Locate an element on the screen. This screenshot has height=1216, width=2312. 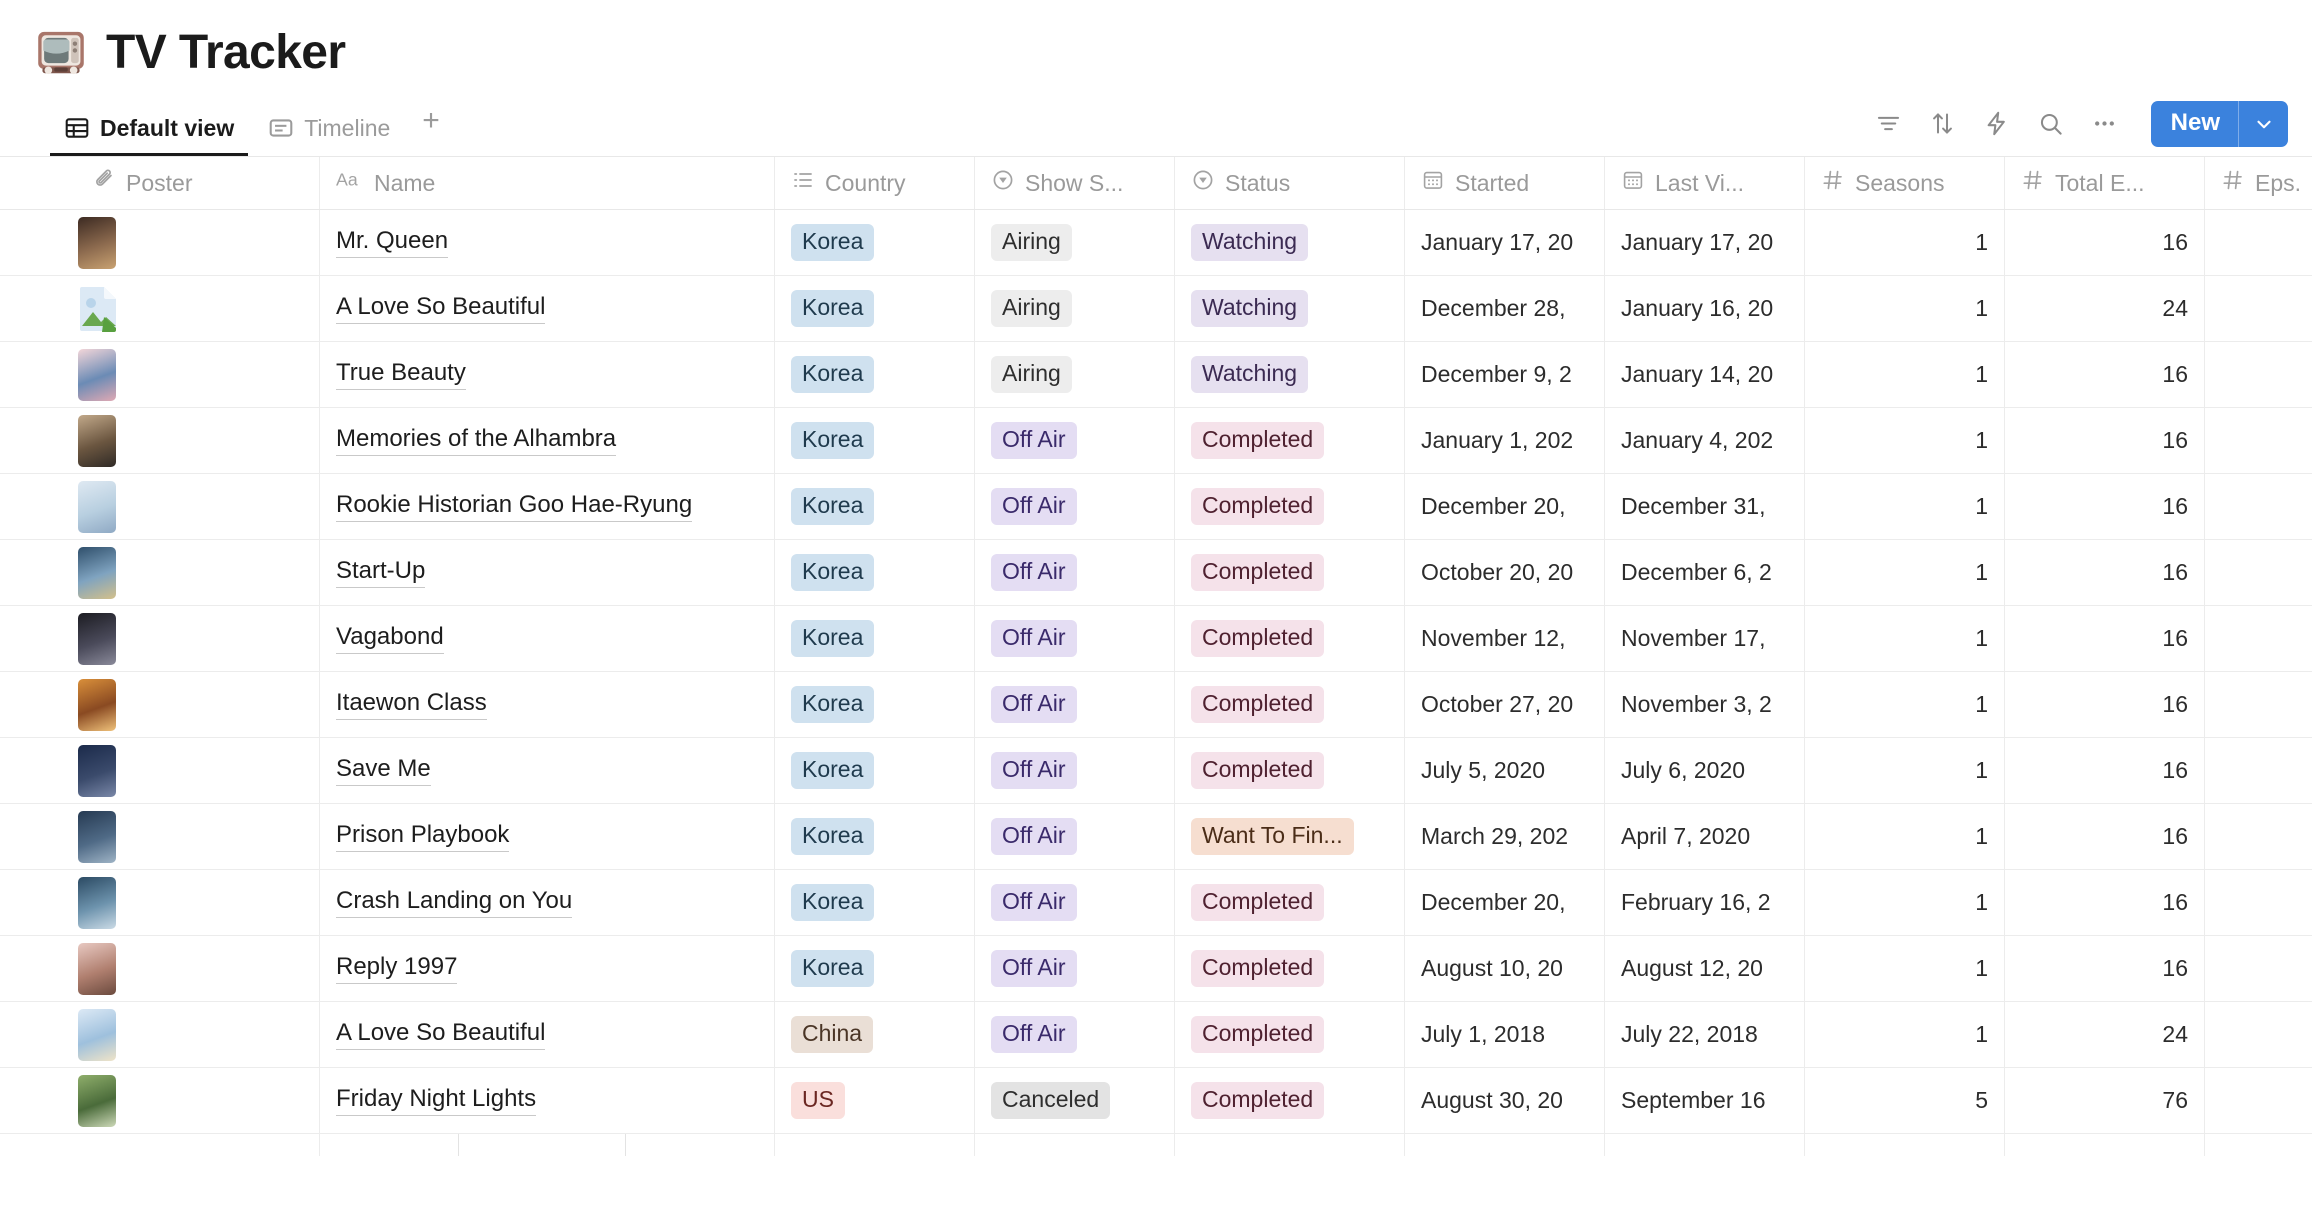
column-header-poster: Poster is located at coordinates (160, 183).